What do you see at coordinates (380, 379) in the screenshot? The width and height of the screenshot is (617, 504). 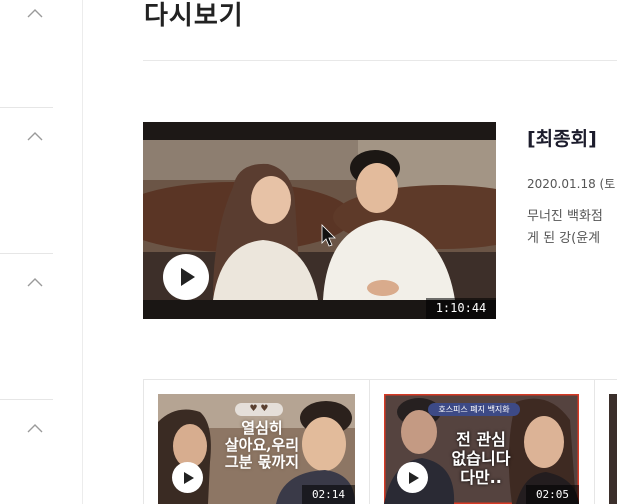 I see `clip-row-divider` at bounding box center [380, 379].